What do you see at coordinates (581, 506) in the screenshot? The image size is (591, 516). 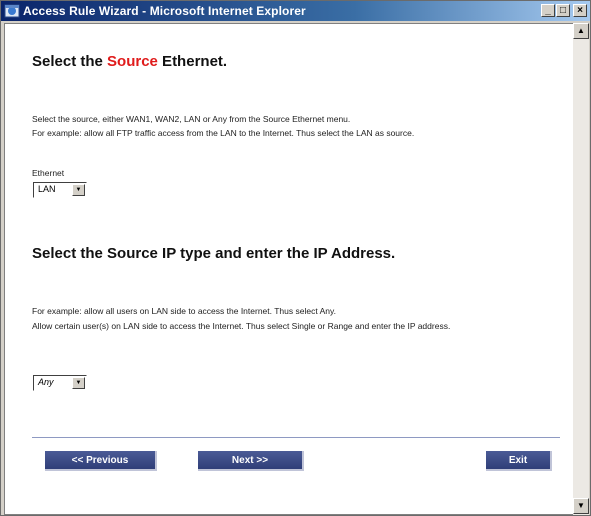 I see `scroll-down-icon: ▼` at bounding box center [581, 506].